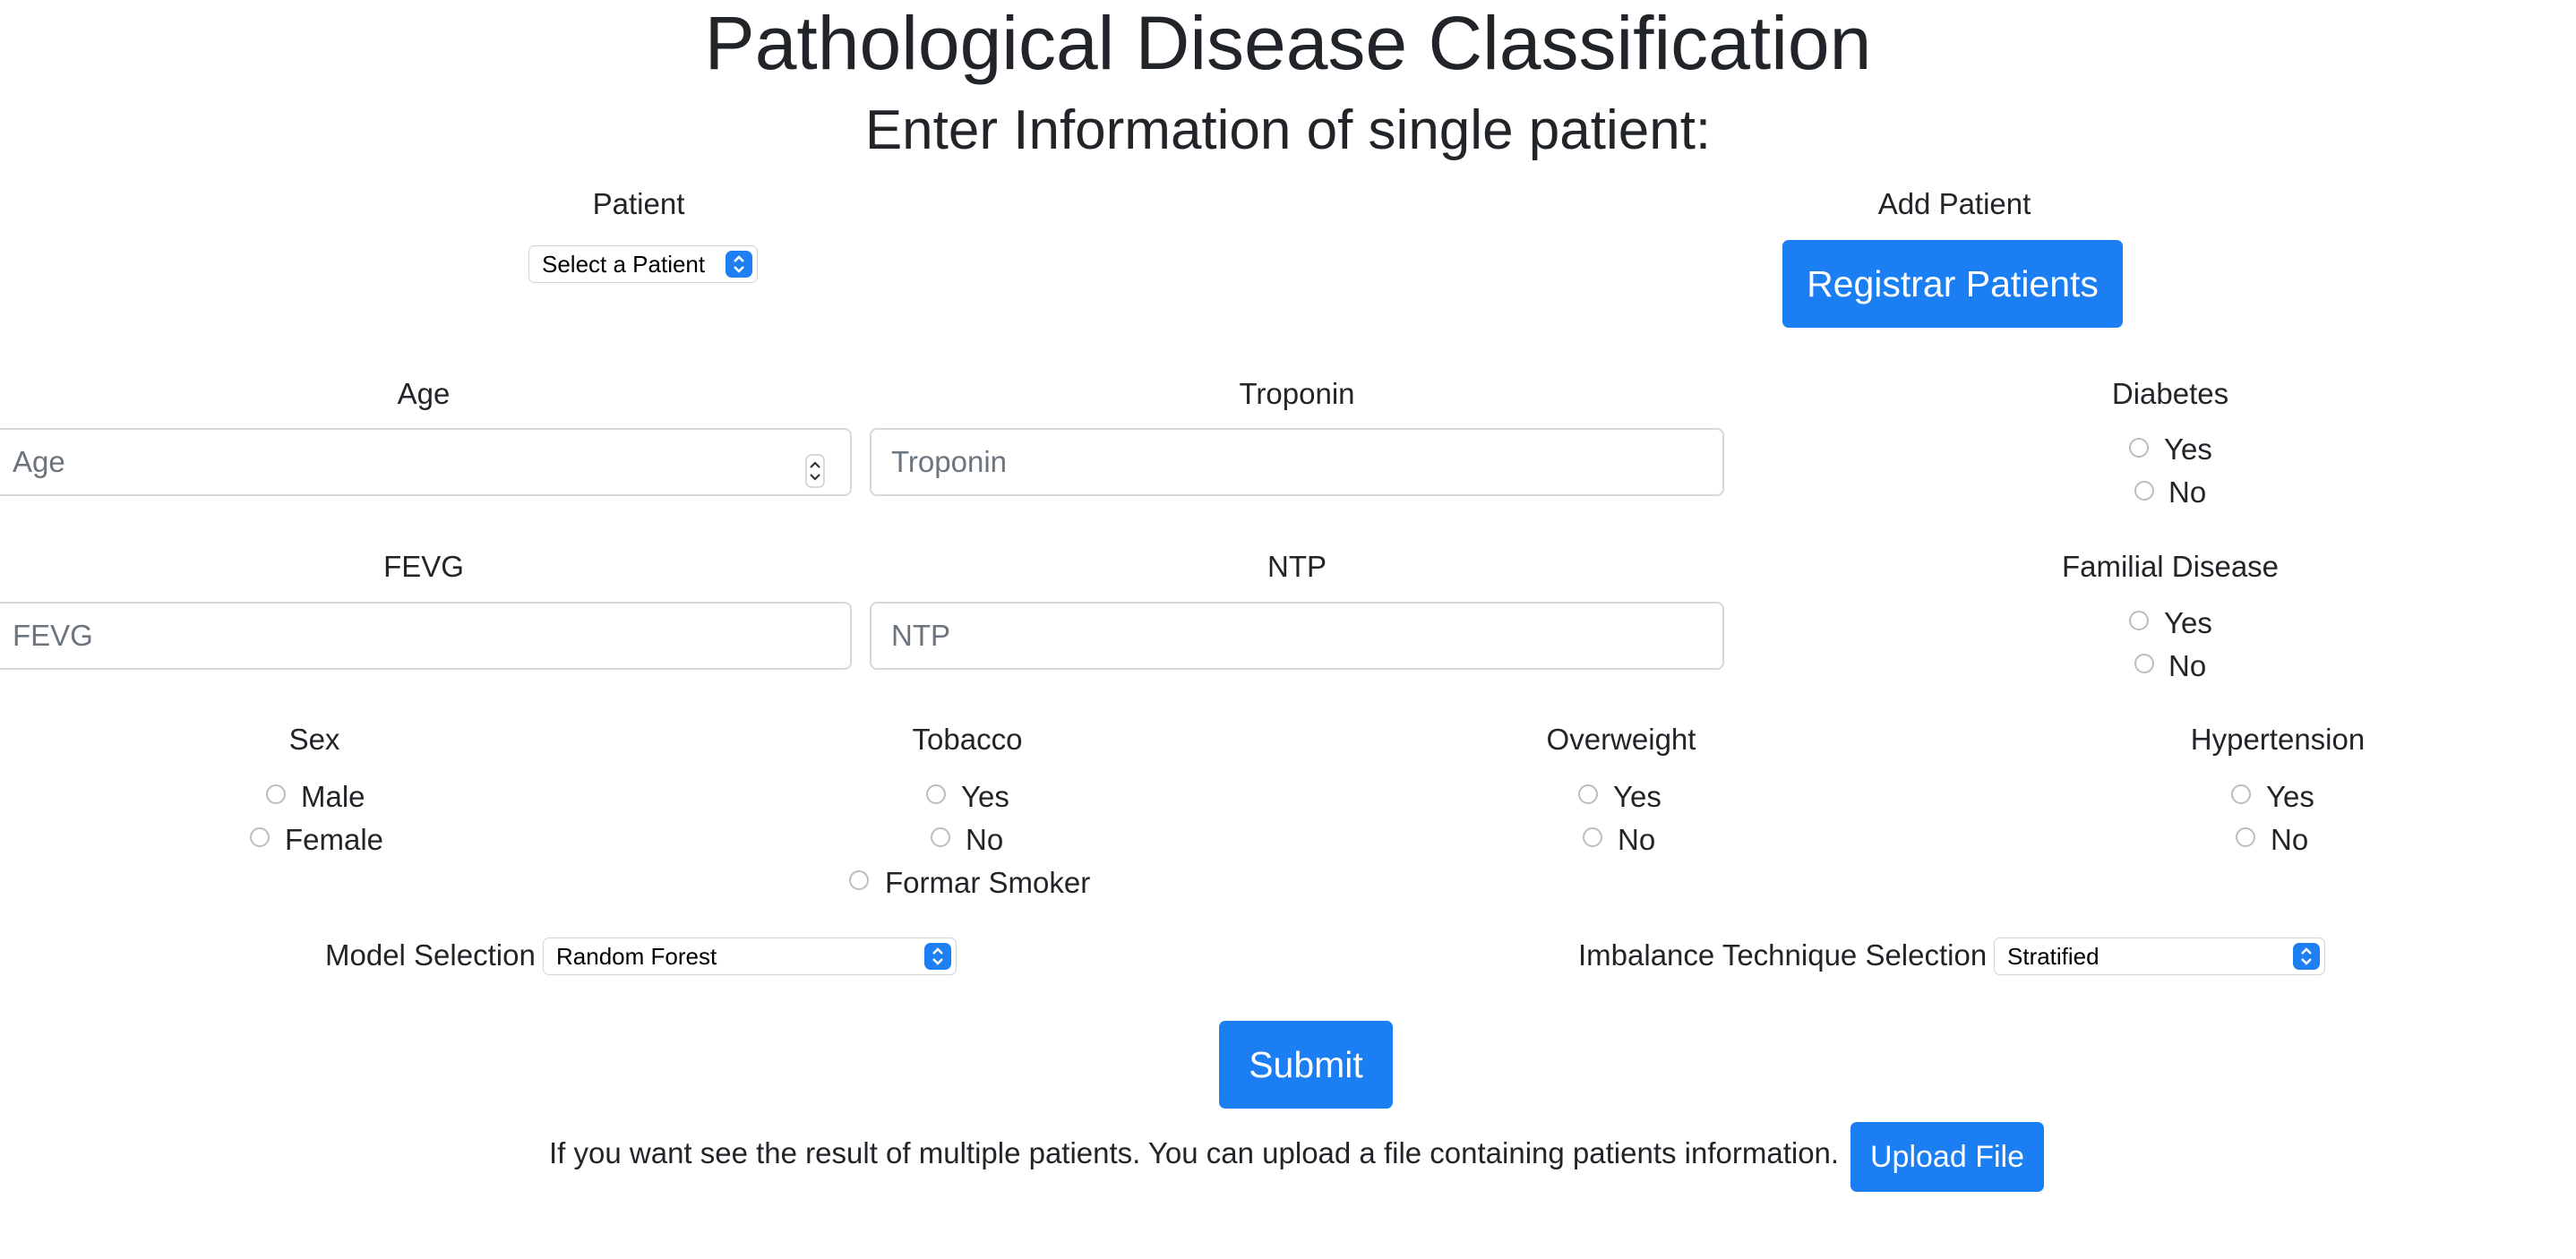 This screenshot has height=1259, width=2576. What do you see at coordinates (1952, 284) in the screenshot?
I see `register-patients-button: Registrar Patients` at bounding box center [1952, 284].